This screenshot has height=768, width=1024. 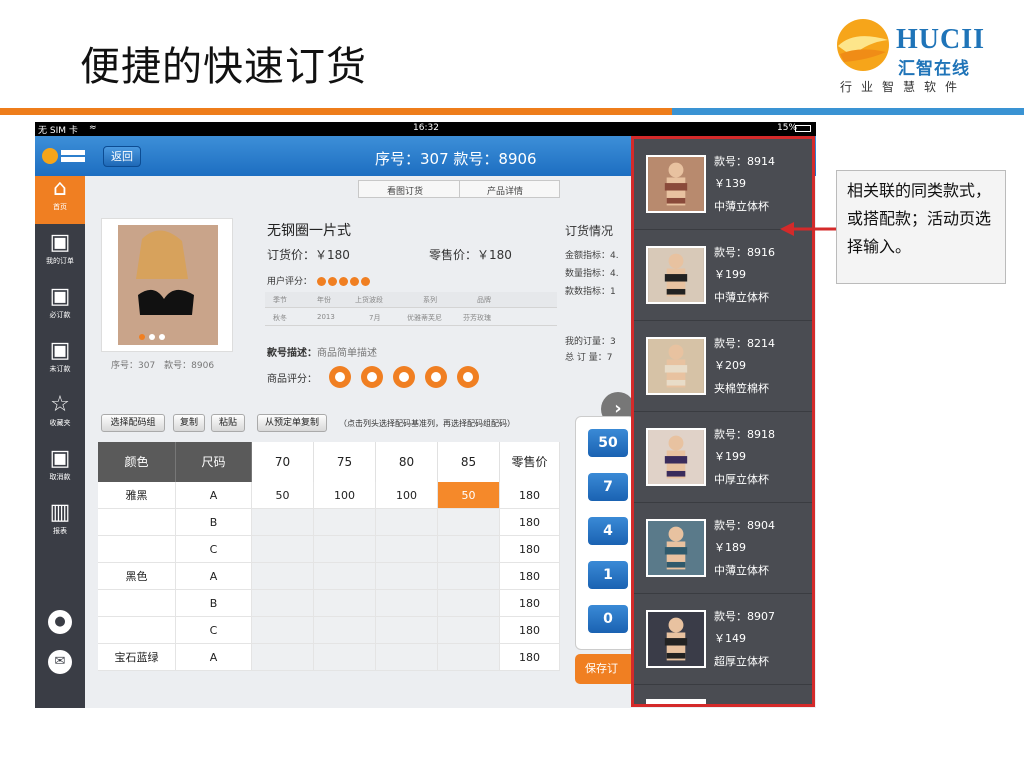 What do you see at coordinates (530, 462) in the screenshot?
I see `col-header-retail: 零售价` at bounding box center [530, 462].